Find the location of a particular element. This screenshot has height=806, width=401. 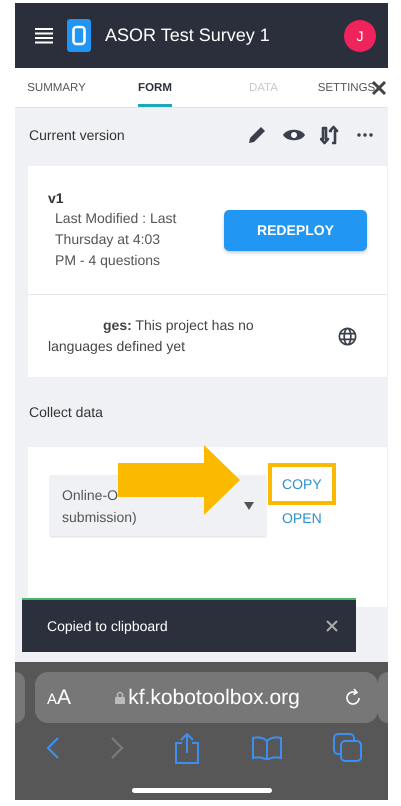

toast-message: Copied to clipboard is located at coordinates (108, 626).